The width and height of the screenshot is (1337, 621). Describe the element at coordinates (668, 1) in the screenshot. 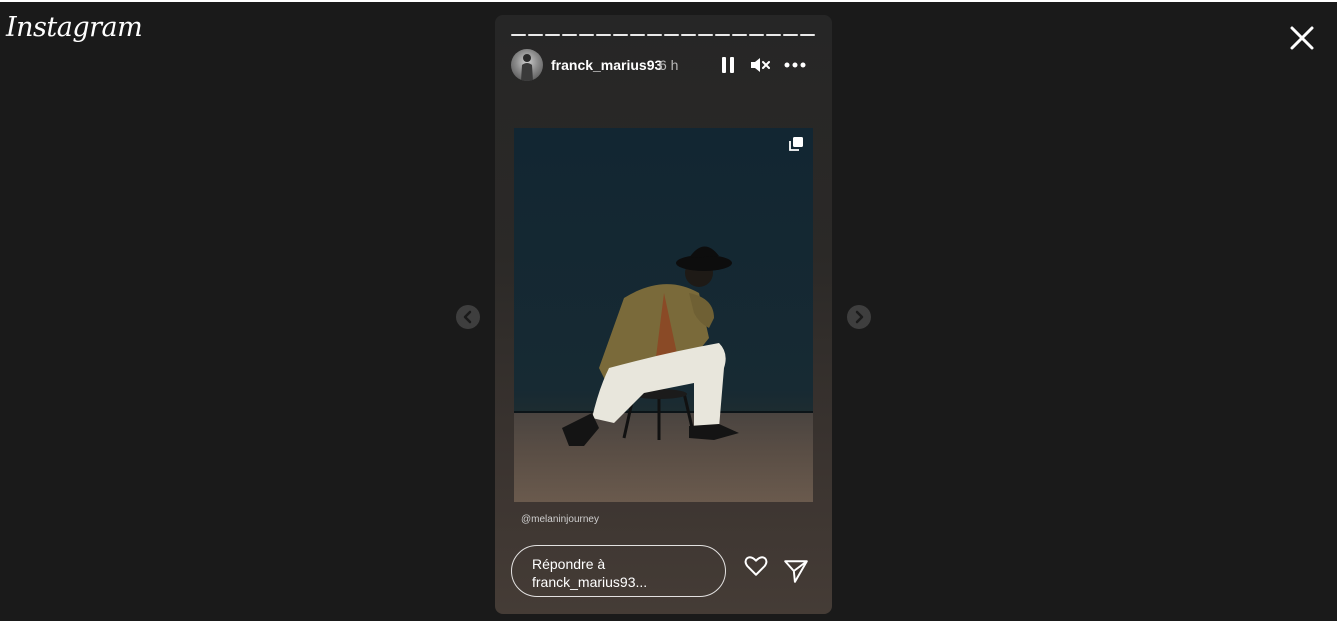

I see `top-border` at that location.